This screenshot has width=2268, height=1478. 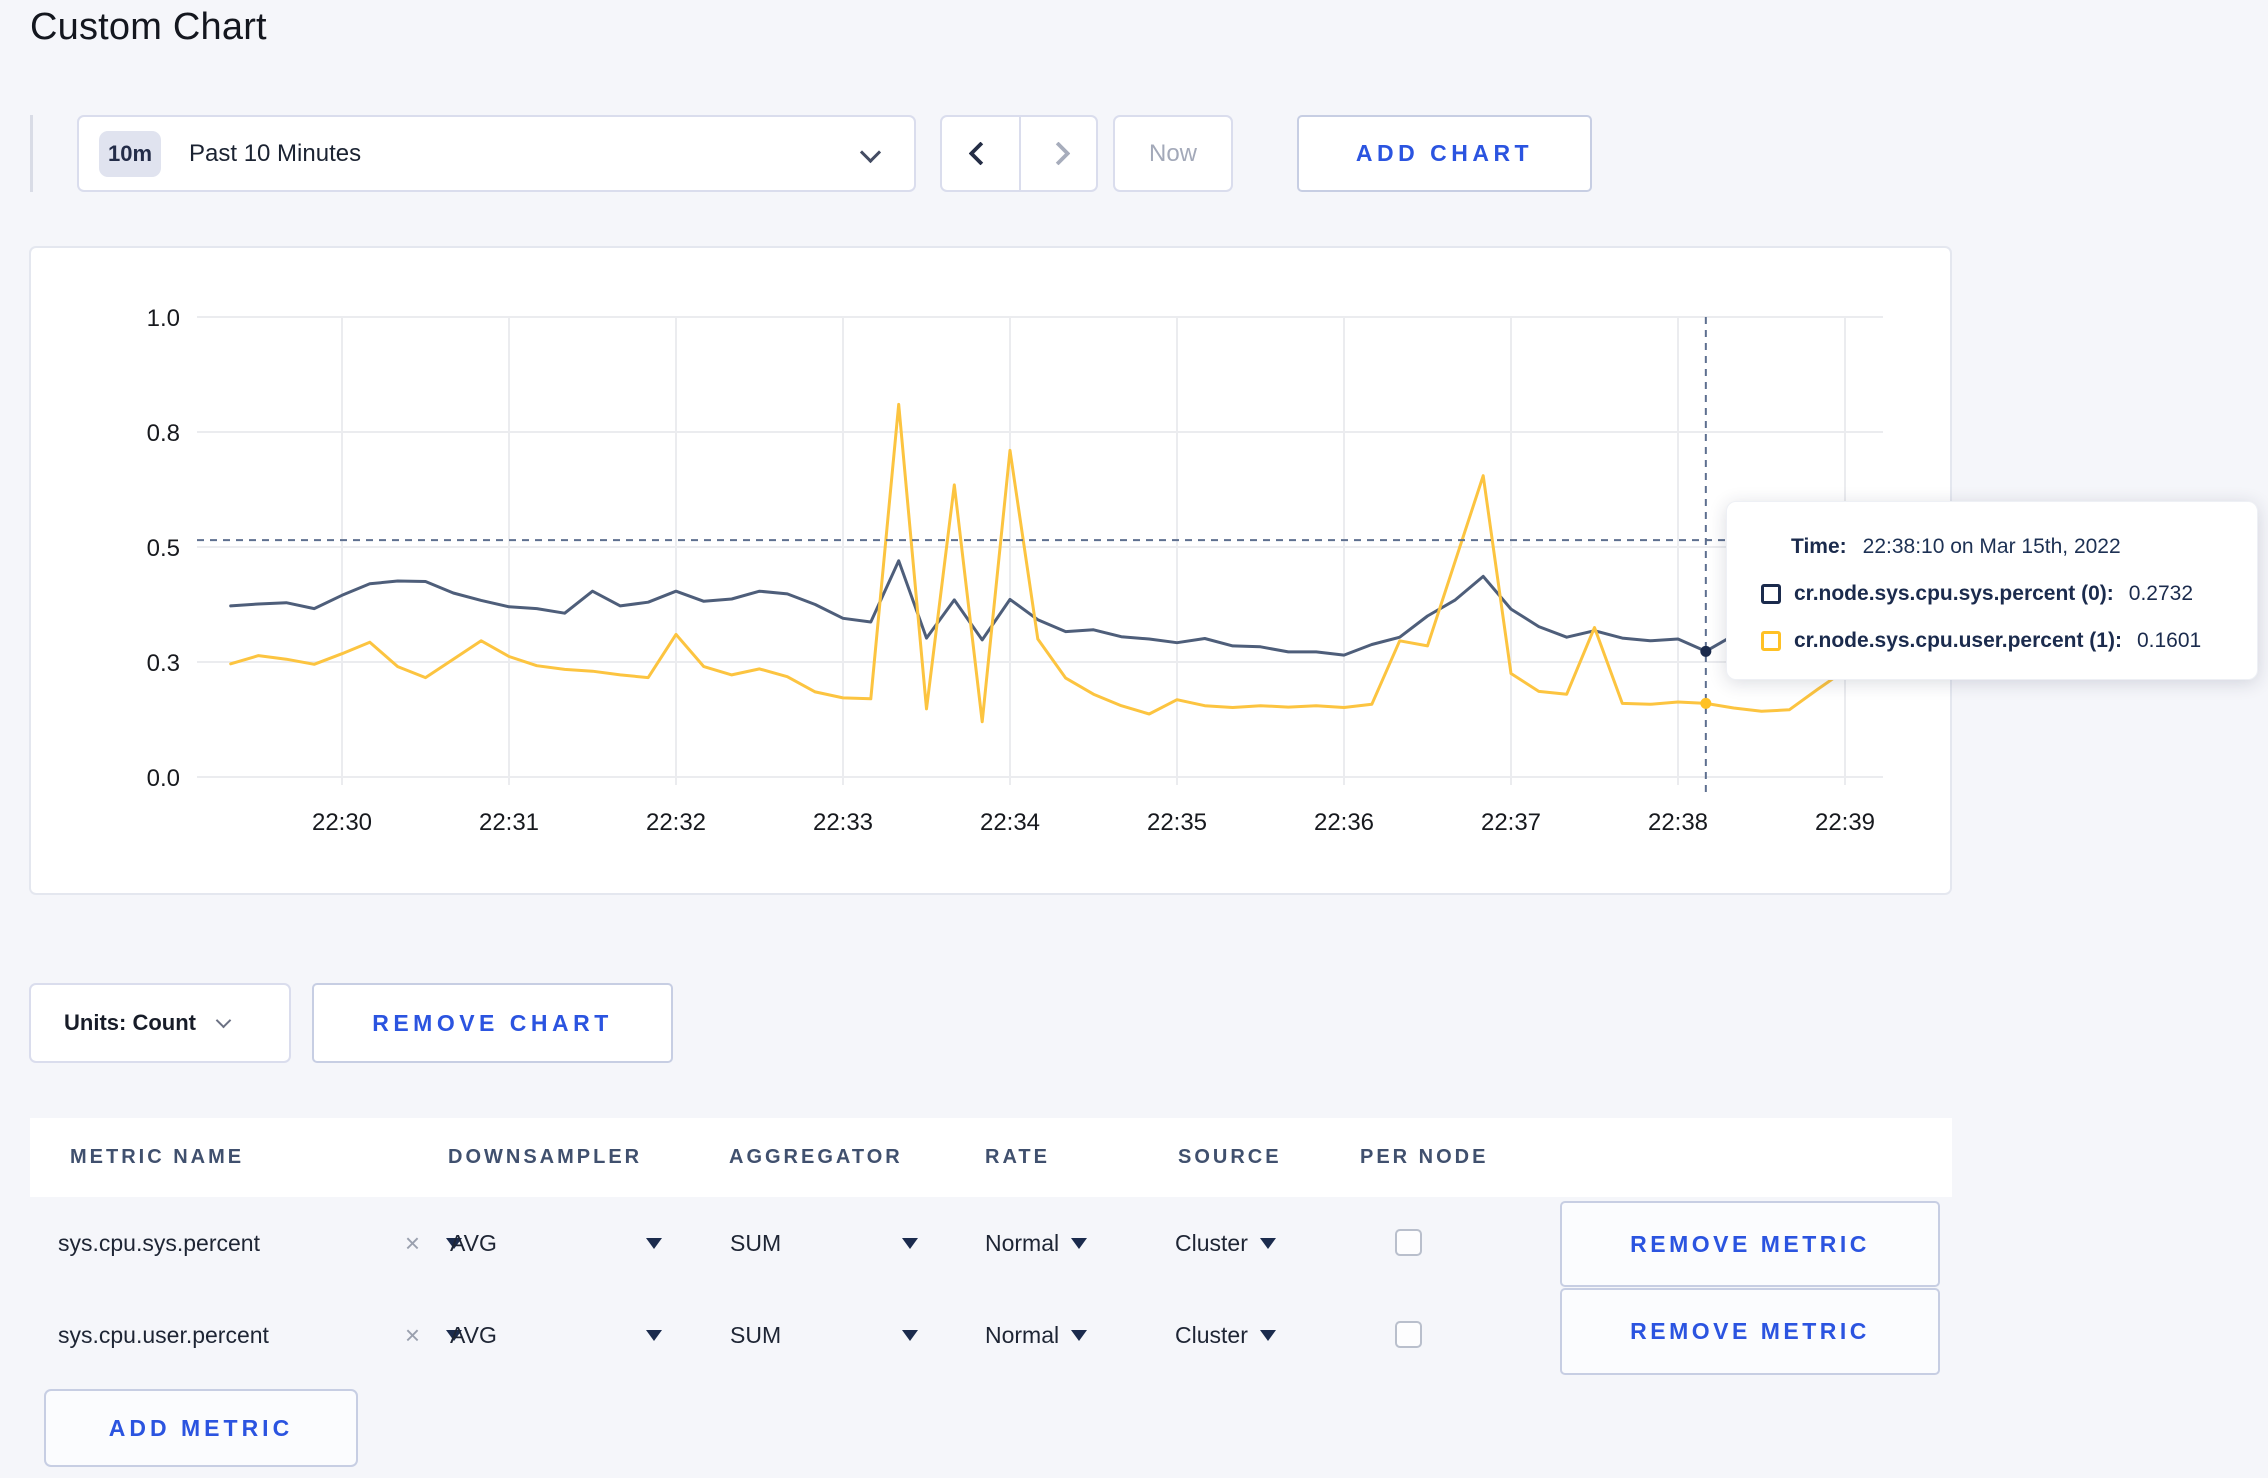 I want to click on tooltip-time-value: 22:38:10 on Mar 15th, 2022, so click(x=1991, y=546).